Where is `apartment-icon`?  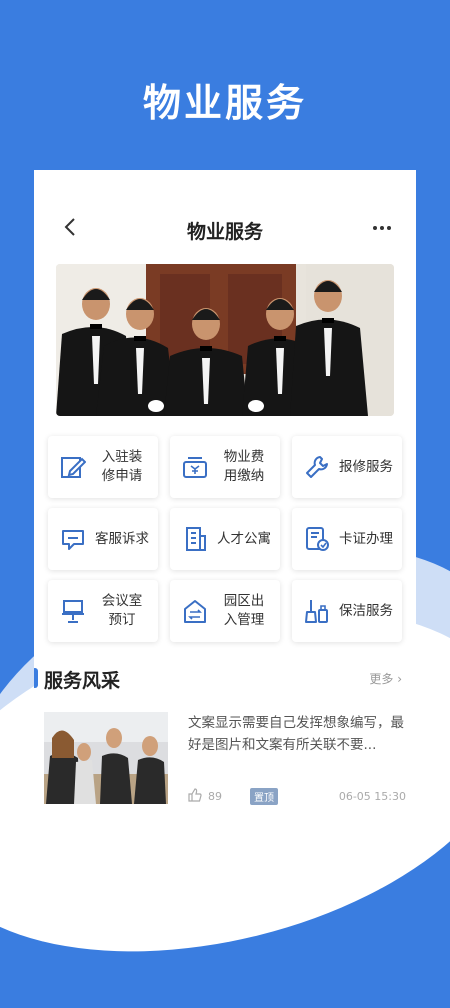
apartment-icon is located at coordinates (196, 539).